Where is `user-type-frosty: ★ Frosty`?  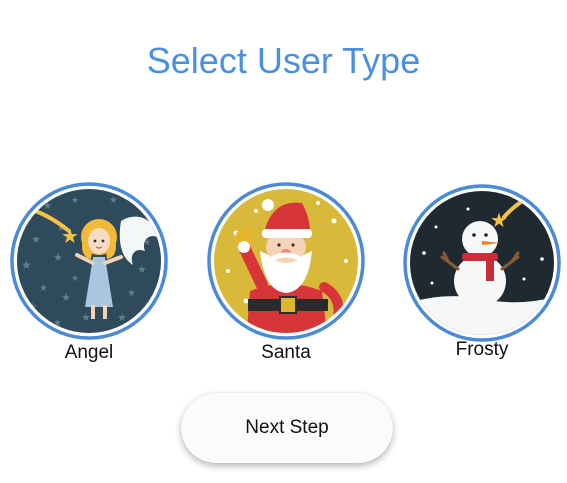
user-type-frosty: ★ Frosty is located at coordinates (482, 271).